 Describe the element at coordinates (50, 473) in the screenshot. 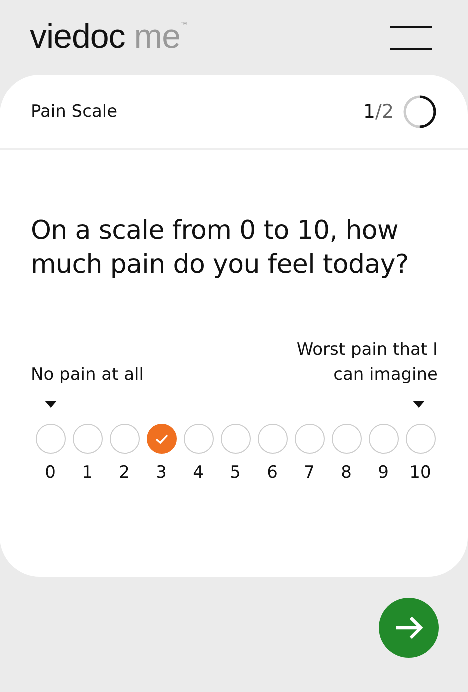

I see `scale-number: 0` at that location.